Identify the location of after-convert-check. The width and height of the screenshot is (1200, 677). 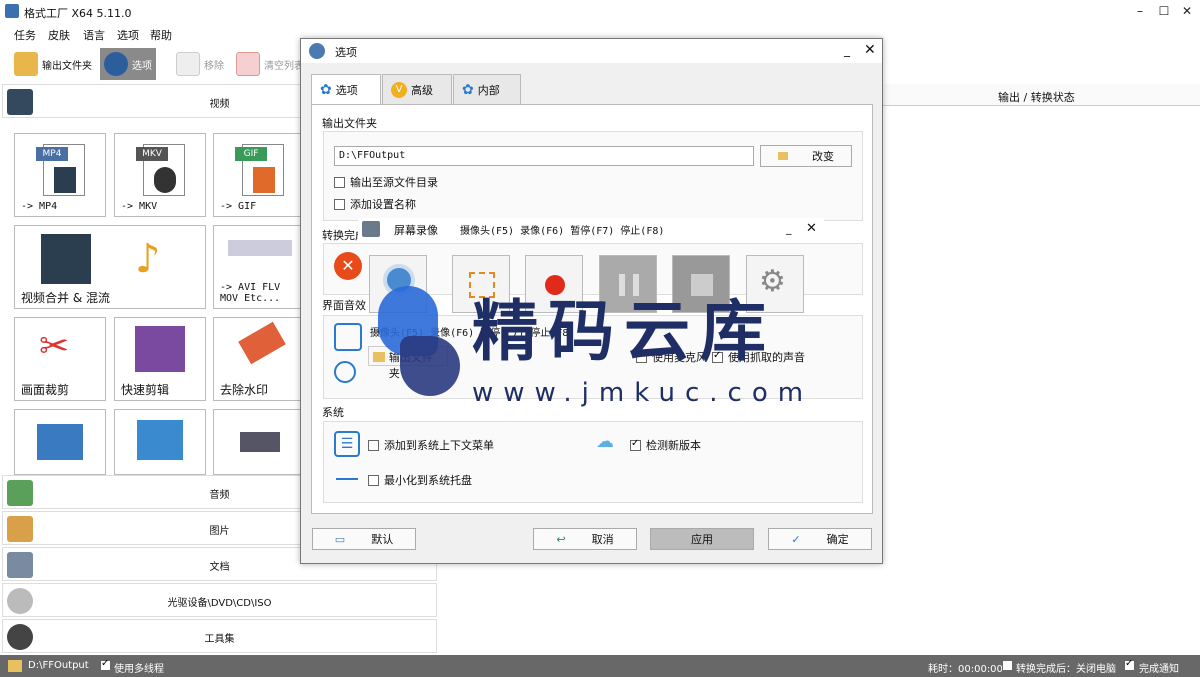
(1007, 665).